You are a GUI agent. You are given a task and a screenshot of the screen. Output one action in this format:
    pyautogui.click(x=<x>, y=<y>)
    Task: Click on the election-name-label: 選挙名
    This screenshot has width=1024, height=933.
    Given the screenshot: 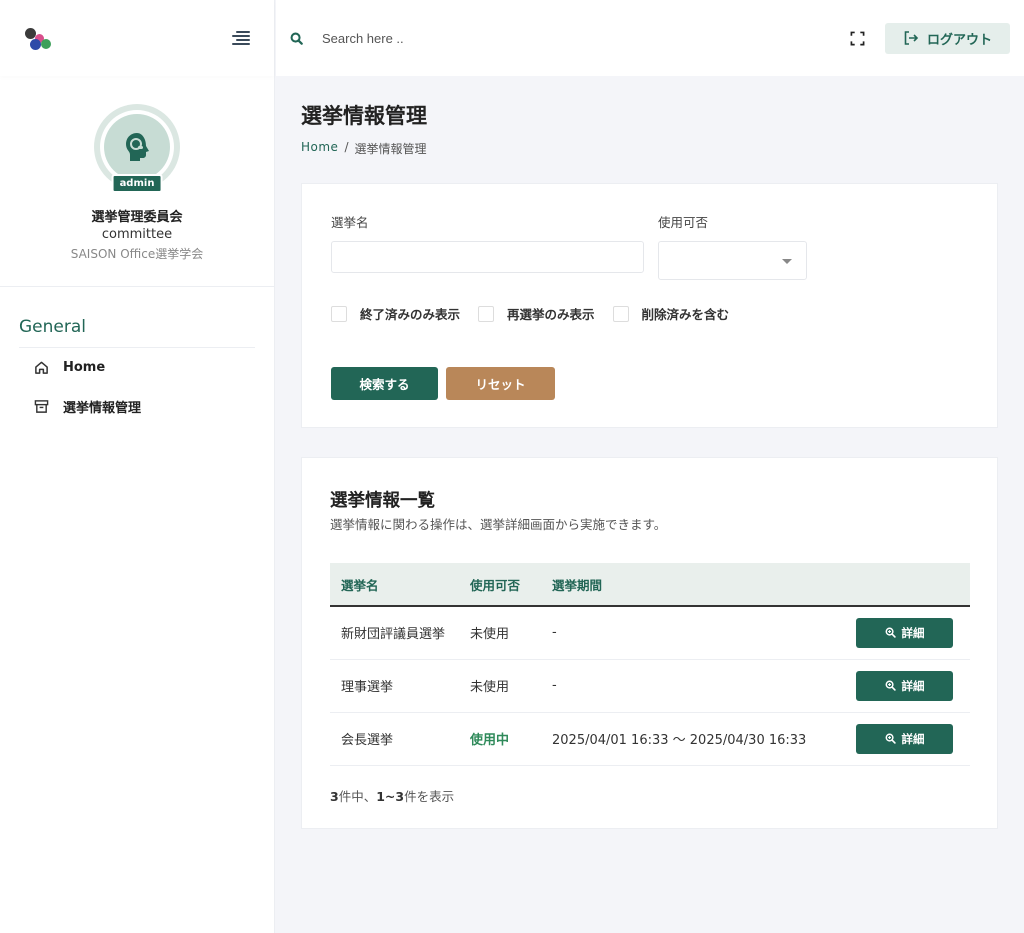 What is the action you would take?
    pyautogui.click(x=350, y=222)
    